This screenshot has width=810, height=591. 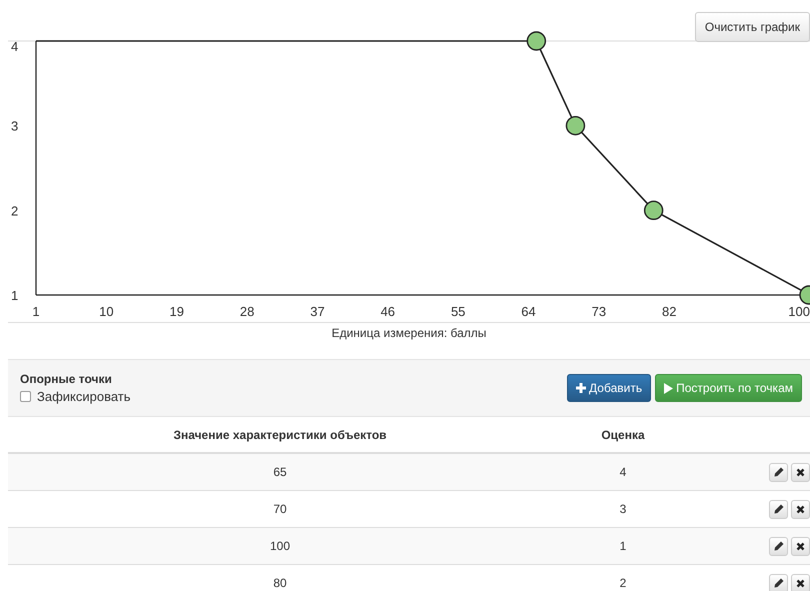 I want to click on table-cell: 65, so click(x=280, y=472).